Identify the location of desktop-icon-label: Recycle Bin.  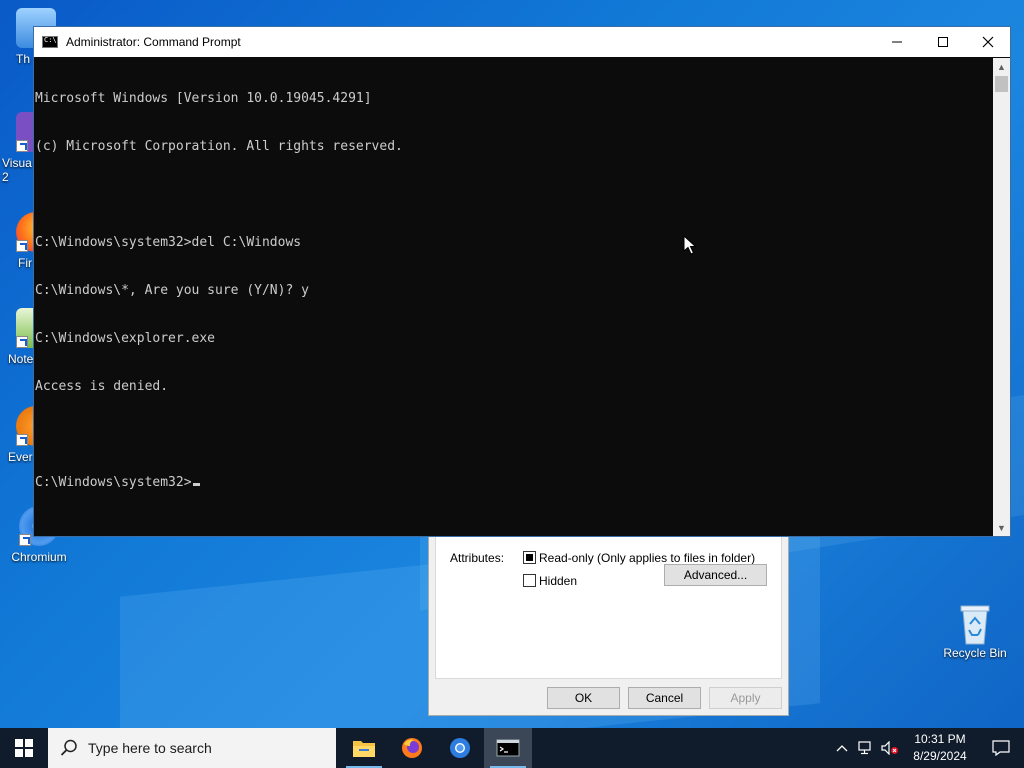
(975, 653).